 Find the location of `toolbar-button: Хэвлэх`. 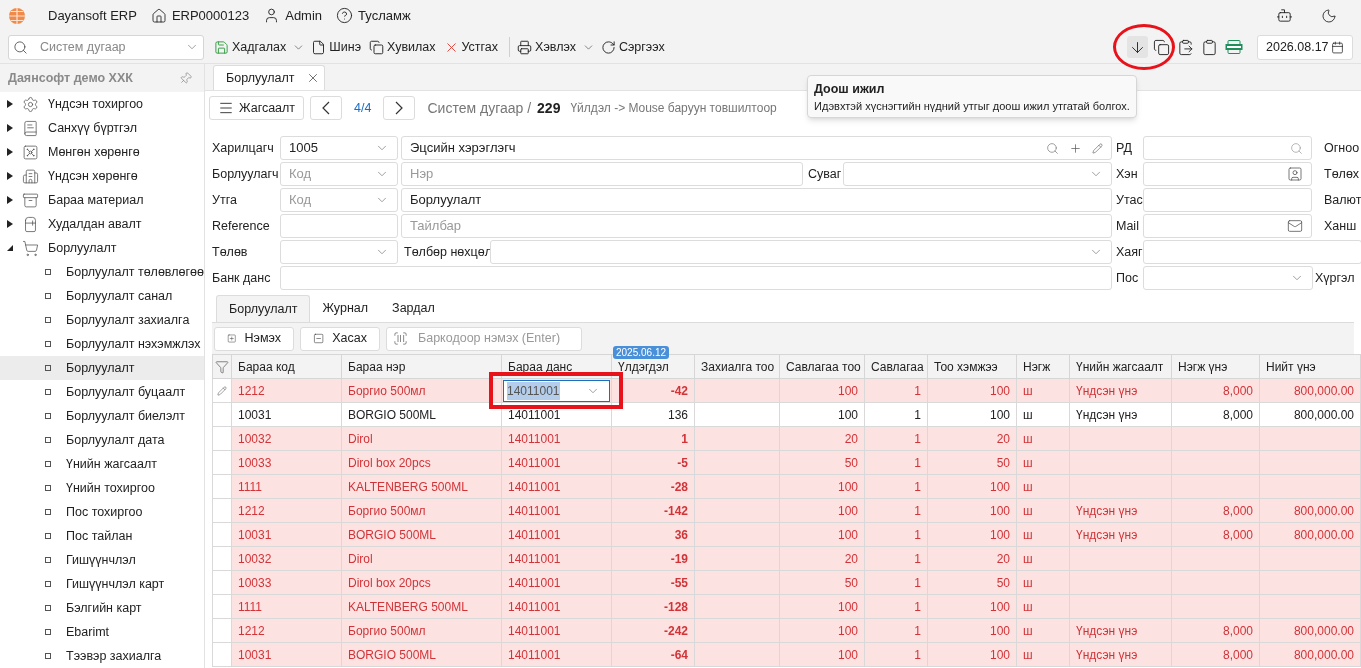

toolbar-button: Хэвлэх is located at coordinates (546, 47).